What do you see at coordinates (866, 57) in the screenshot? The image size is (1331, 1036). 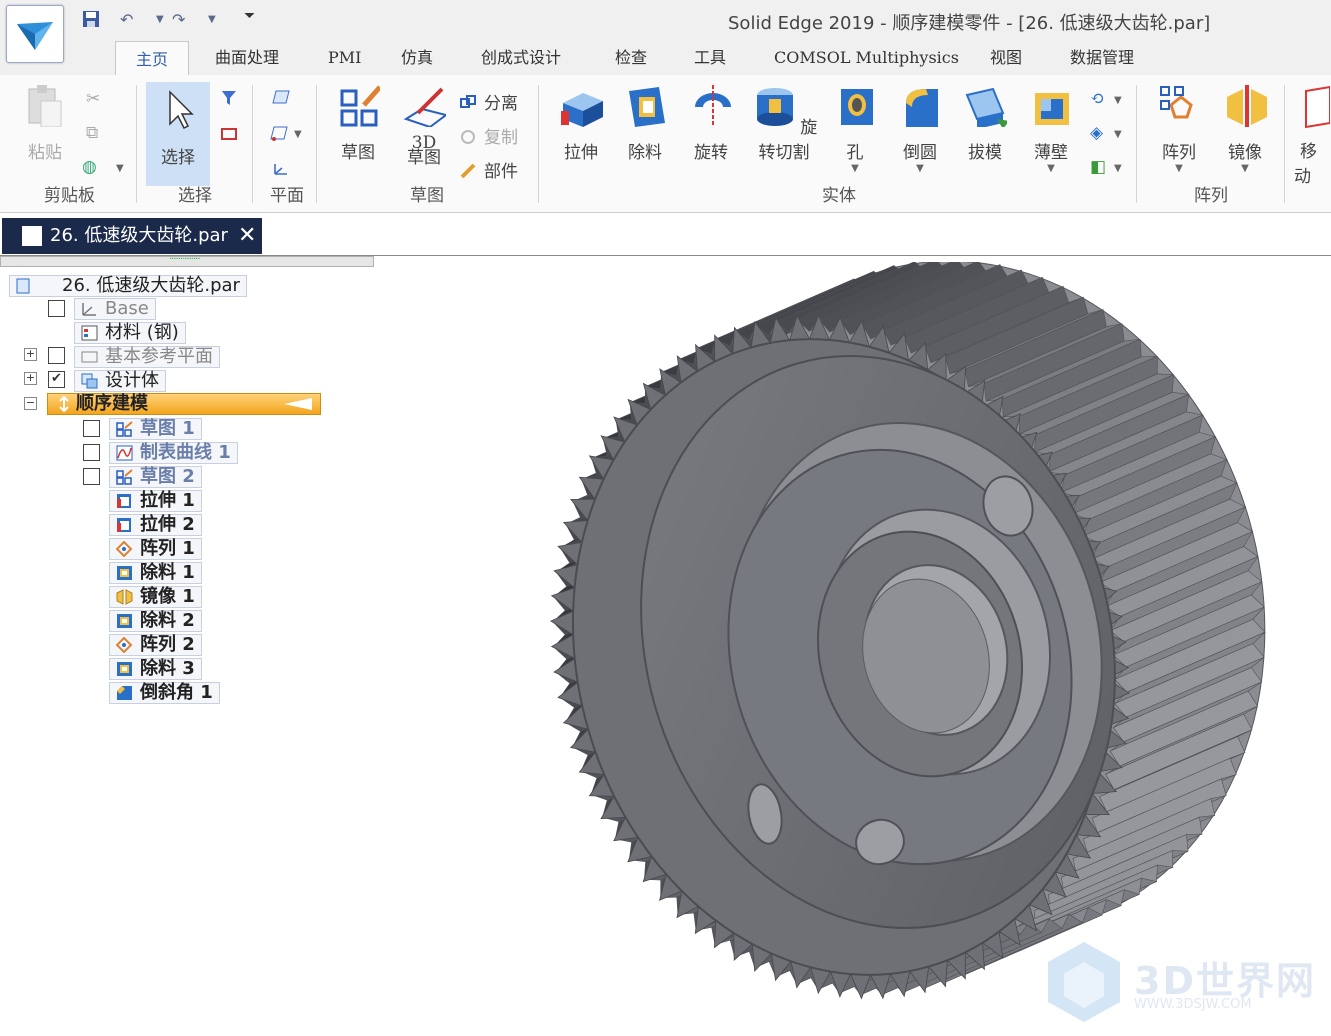 I see `tab-comsol: COMSOL Multiphysics` at bounding box center [866, 57].